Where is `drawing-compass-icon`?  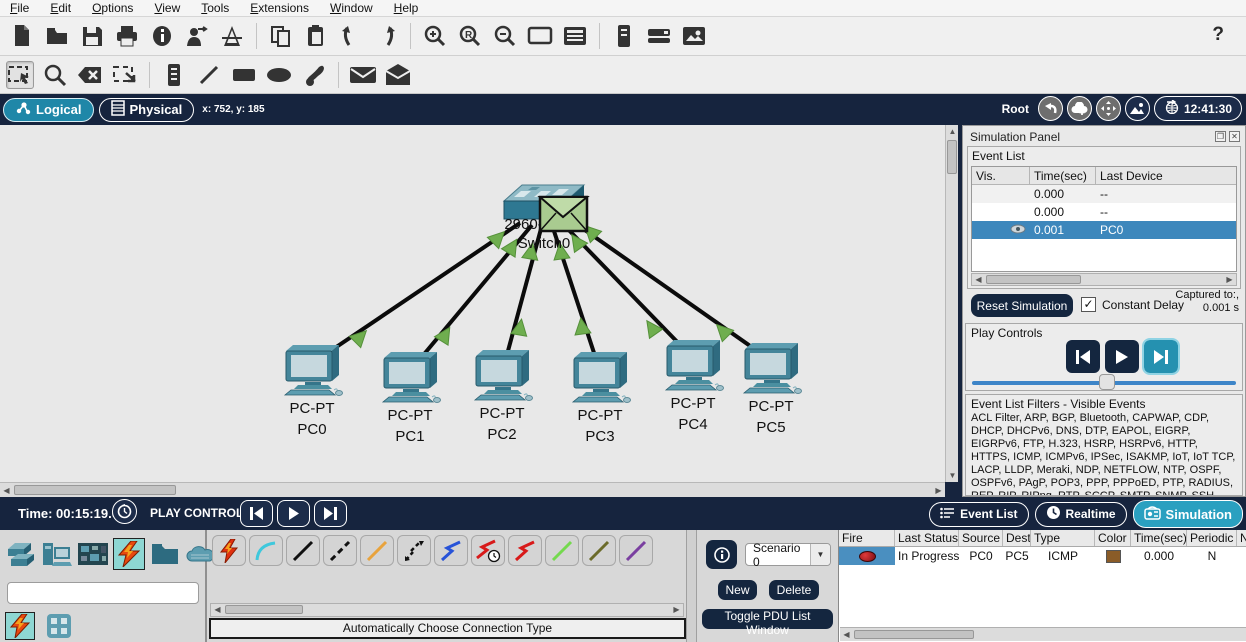
drawing-compass-icon is located at coordinates (232, 36).